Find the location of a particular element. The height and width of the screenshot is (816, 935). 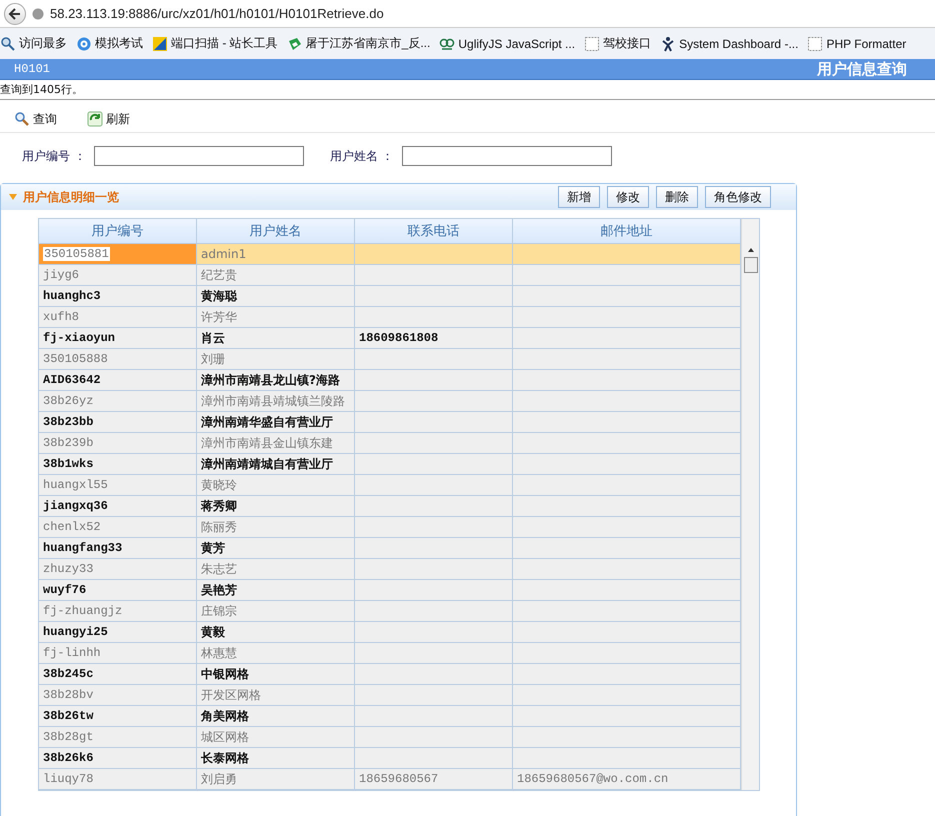

table-cell: 38b28bv is located at coordinates (118, 695).